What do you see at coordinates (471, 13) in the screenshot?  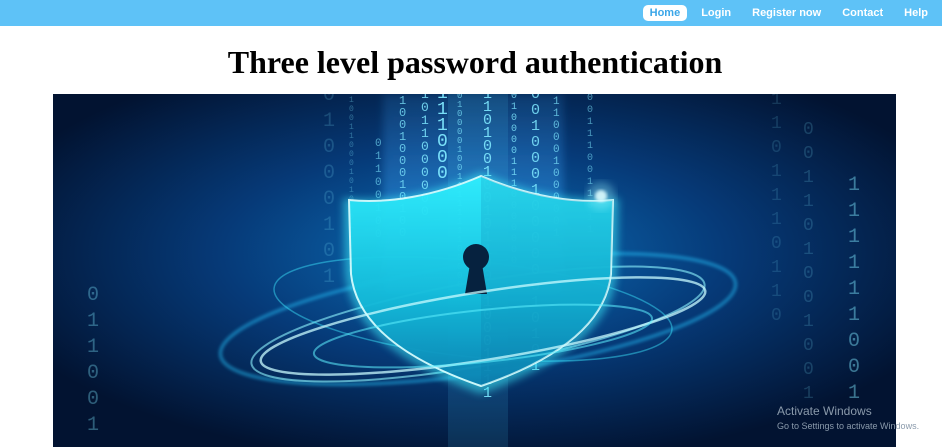 I see `navbar: Home Login Register now Contact Help` at bounding box center [471, 13].